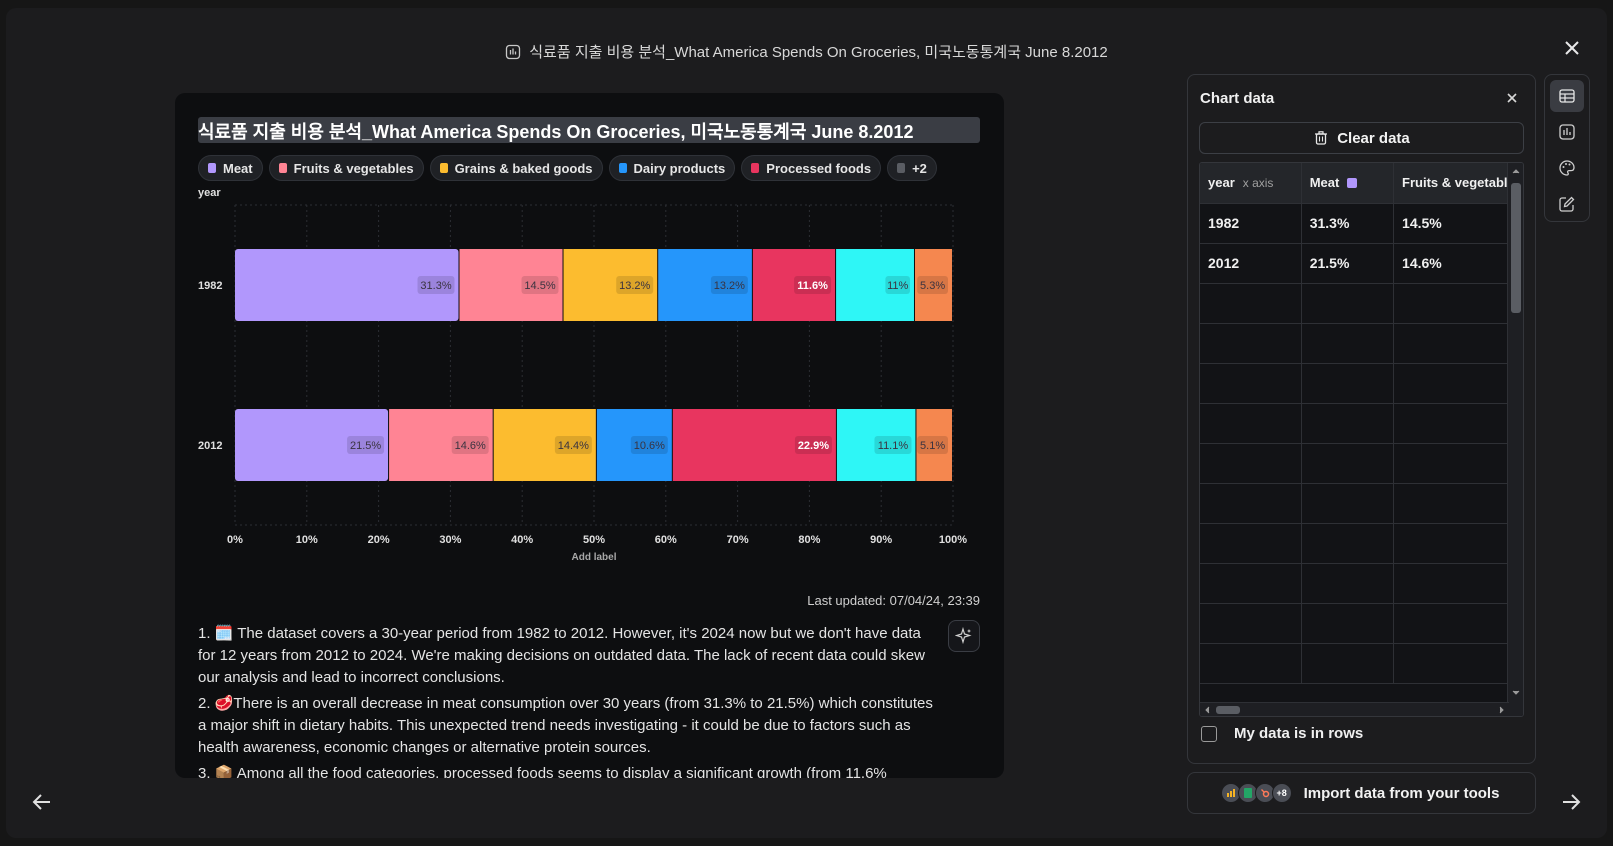 This screenshot has width=1613, height=846. What do you see at coordinates (1256, 793) in the screenshot?
I see `tool-icons: +8` at bounding box center [1256, 793].